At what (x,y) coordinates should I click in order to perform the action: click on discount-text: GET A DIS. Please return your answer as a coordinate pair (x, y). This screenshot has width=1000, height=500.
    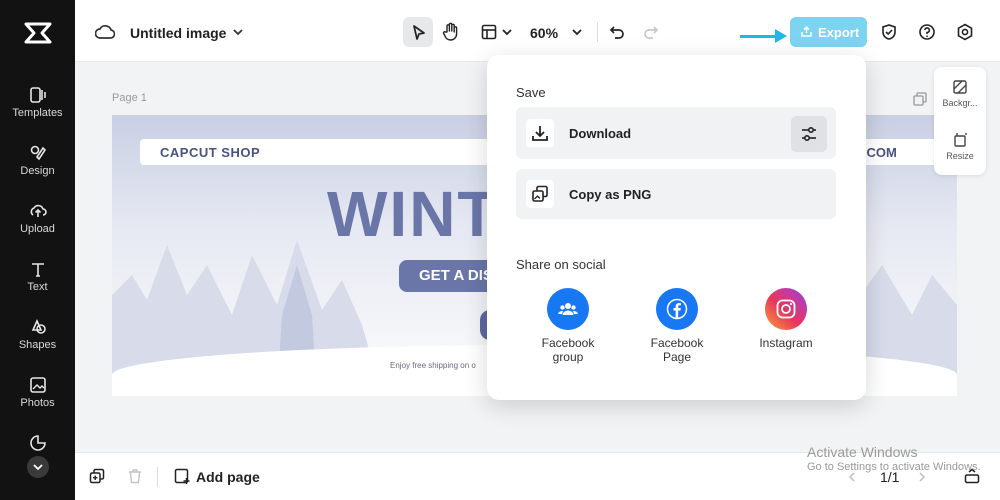
    Looking at the image, I should click on (456, 275).